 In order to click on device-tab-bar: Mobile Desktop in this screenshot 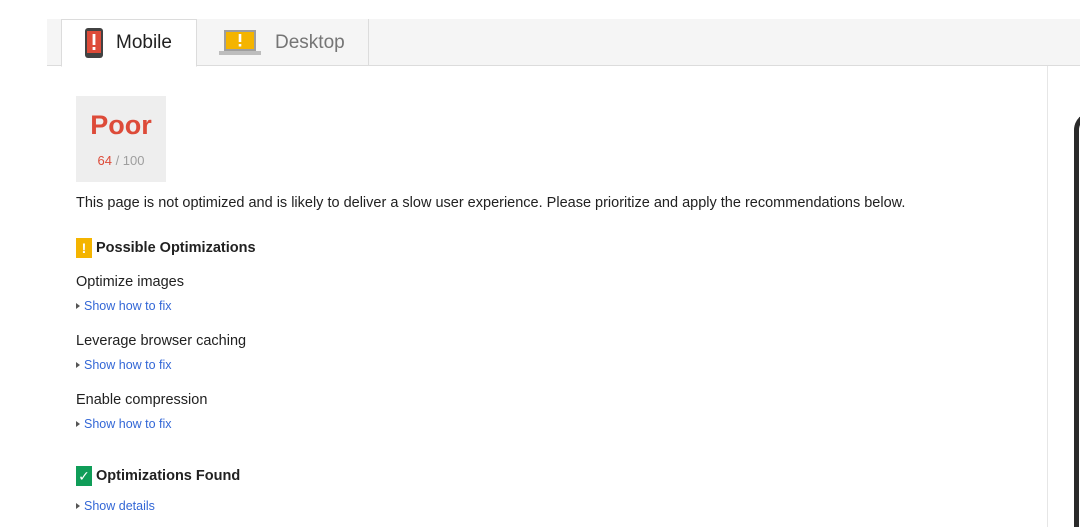, I will do `click(563, 43)`.